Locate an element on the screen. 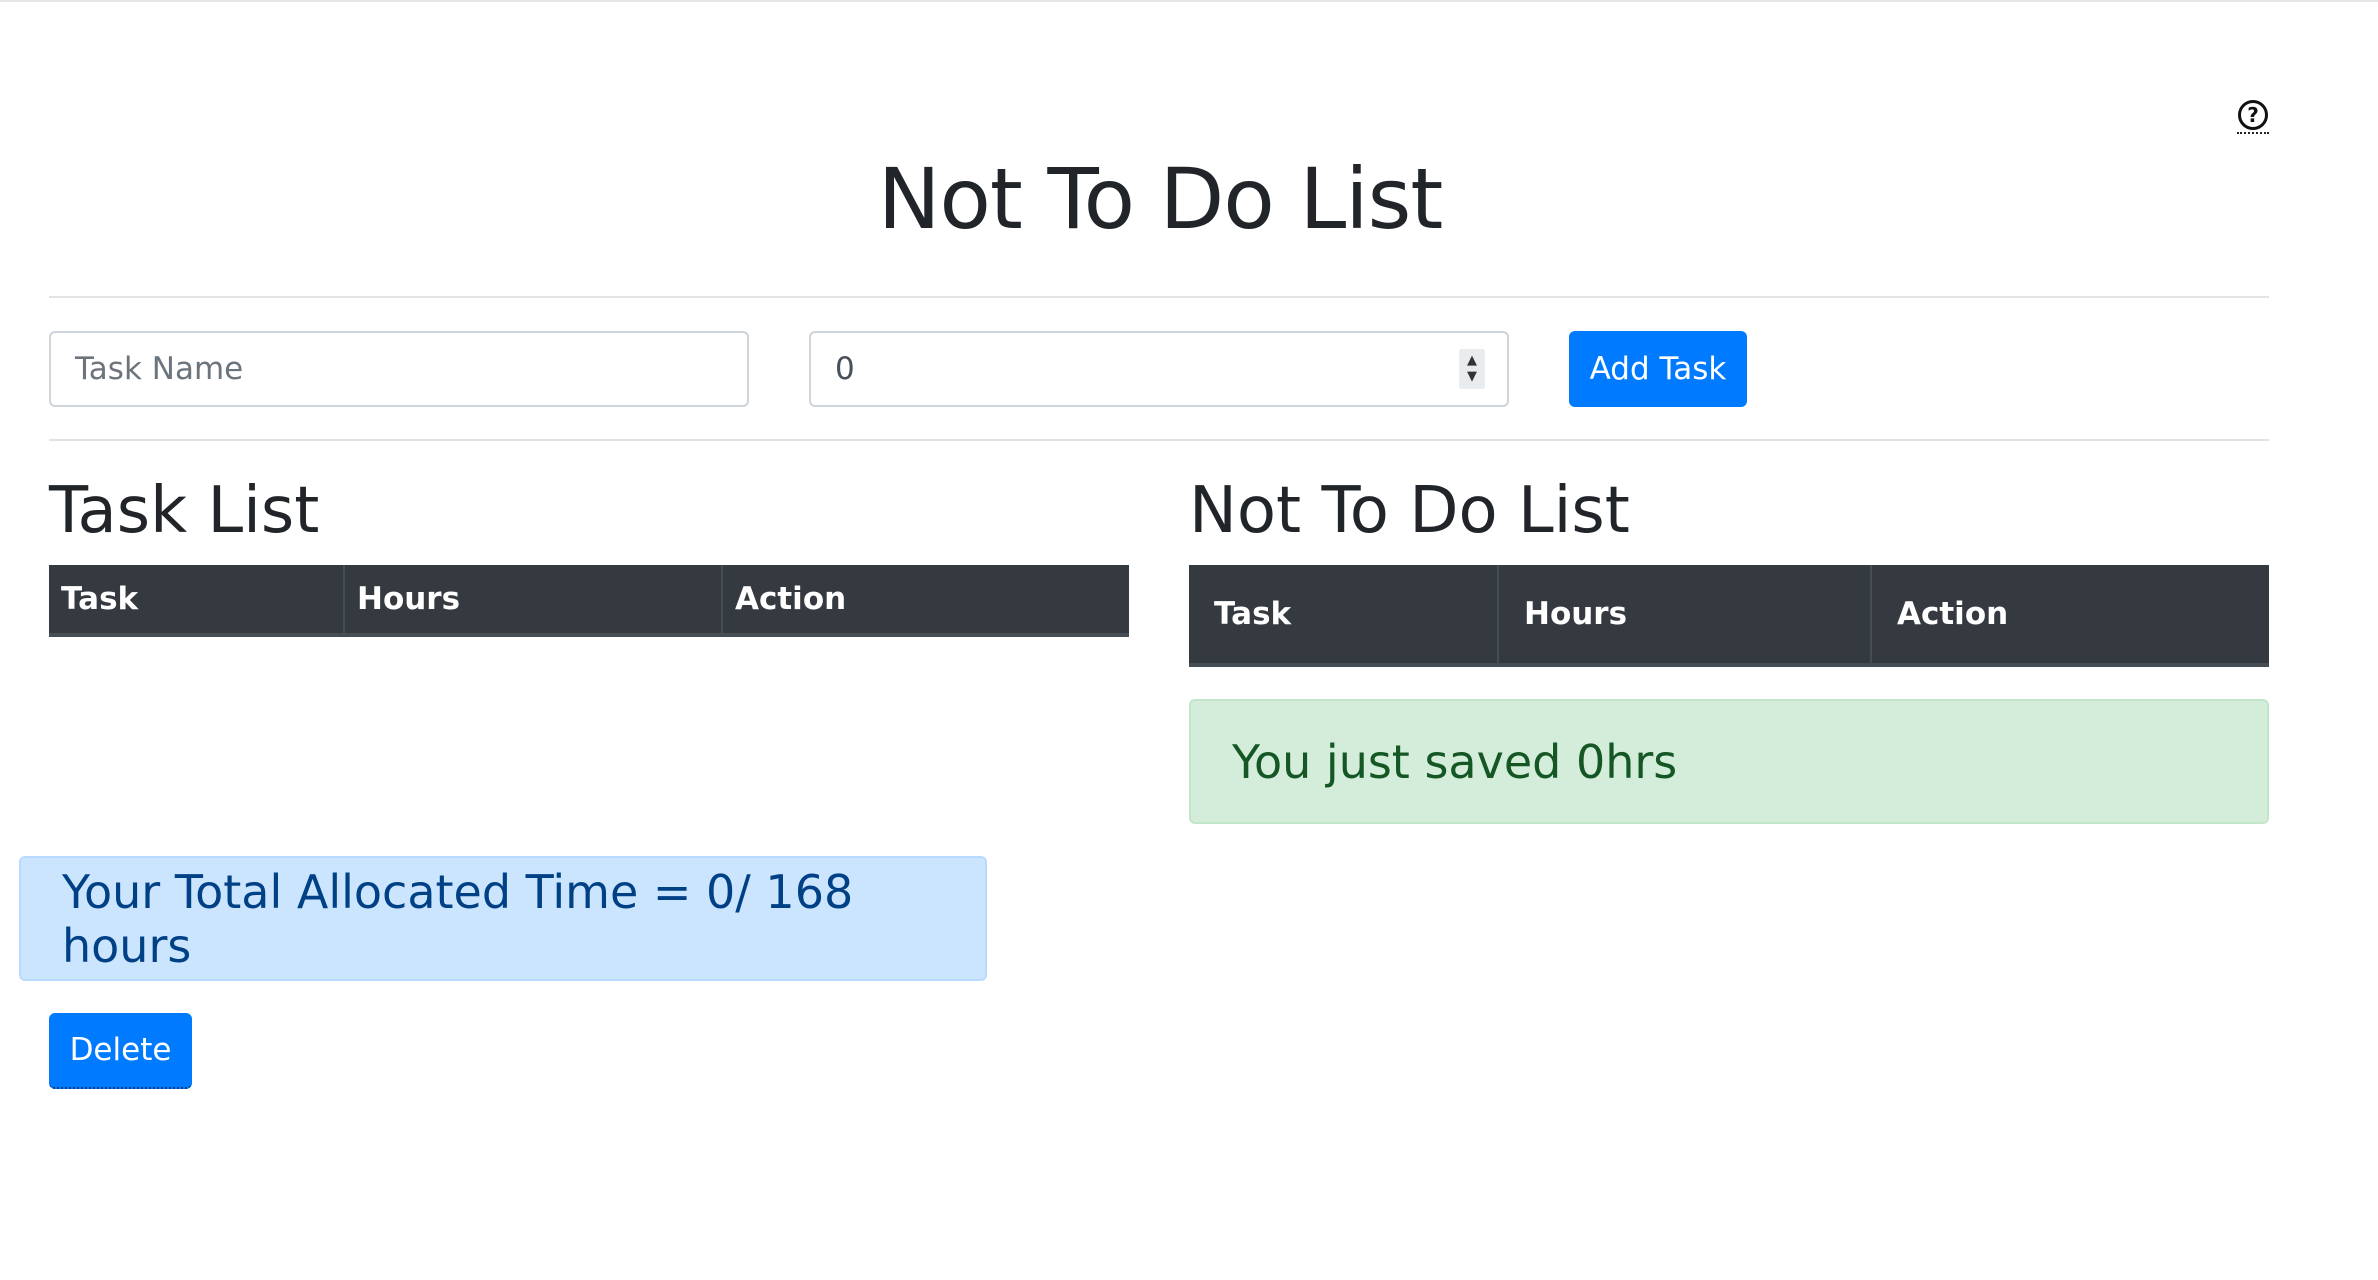 This screenshot has height=1280, width=2378. total-allocated-text: Your Total Allocated Time = 0/ 168 hours is located at coordinates (458, 918).